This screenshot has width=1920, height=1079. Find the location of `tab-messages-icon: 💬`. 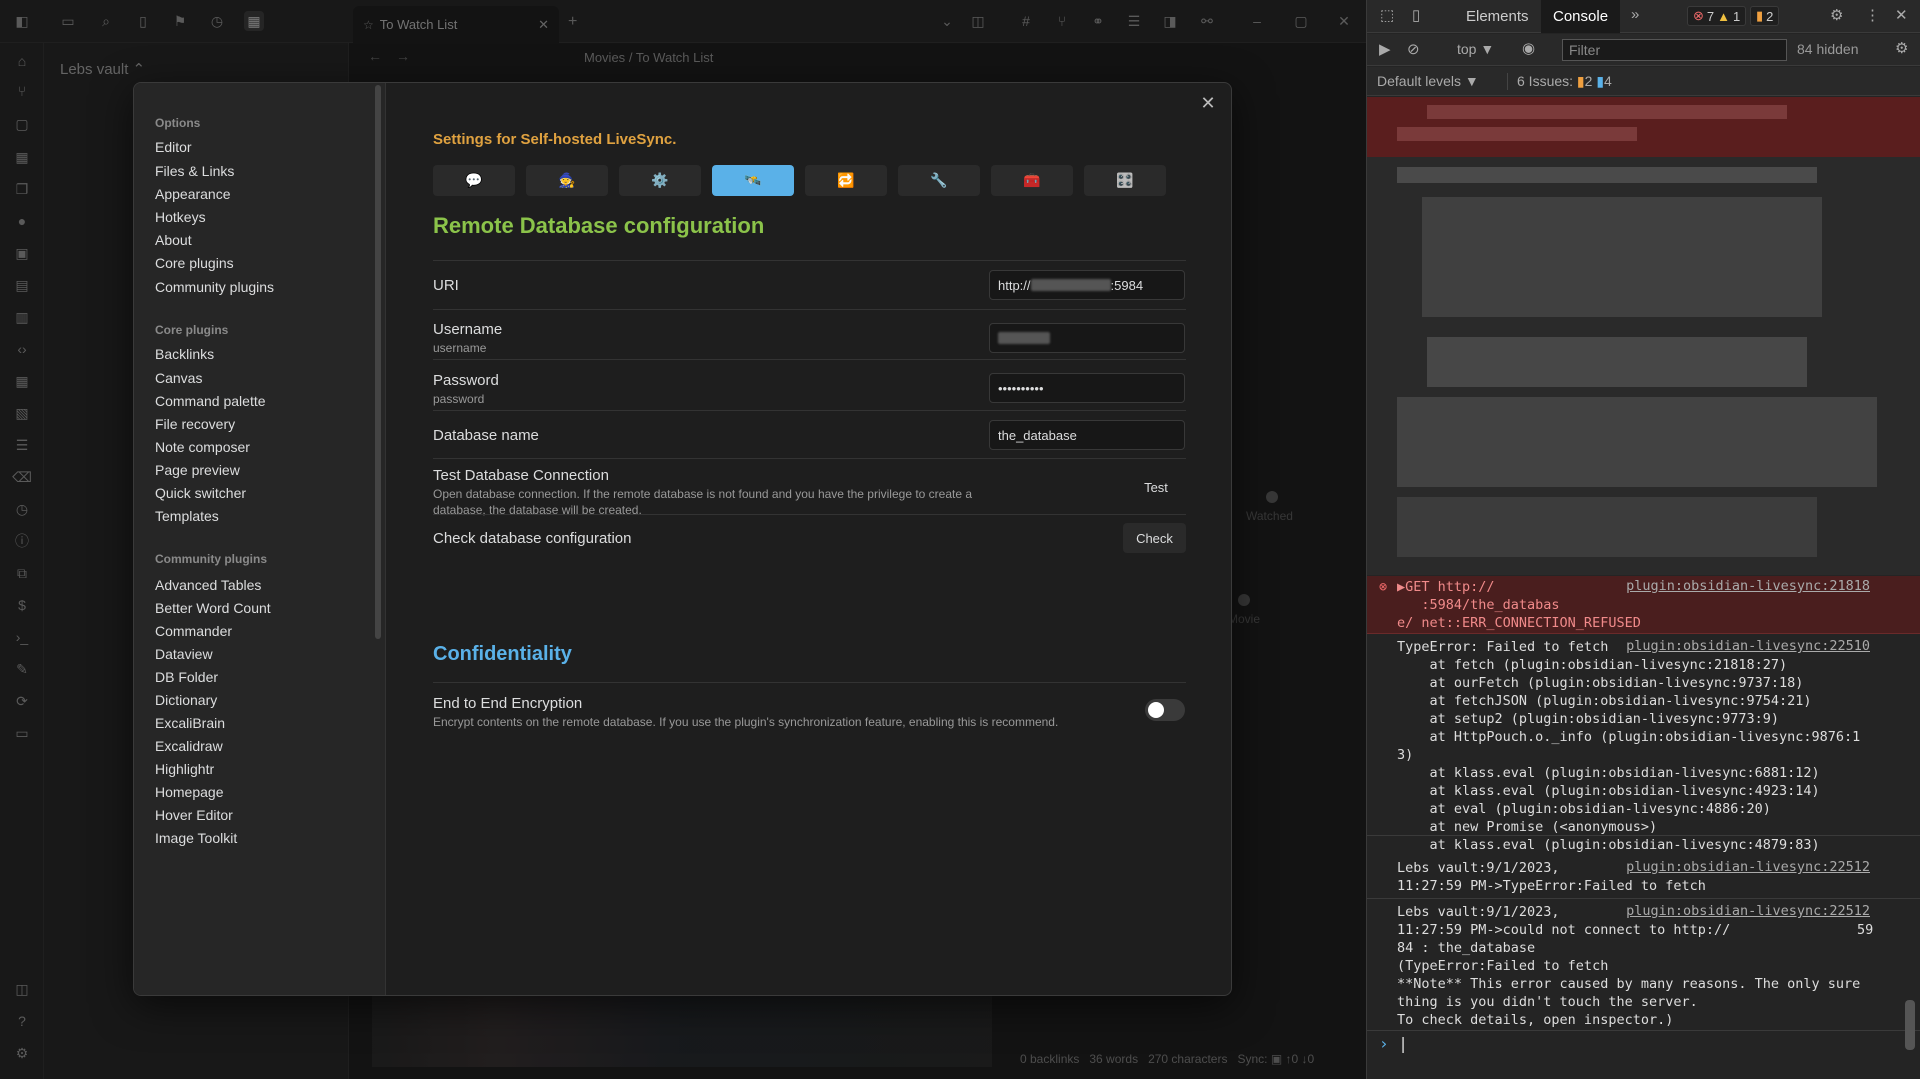

tab-messages-icon: 💬 is located at coordinates (474, 180).